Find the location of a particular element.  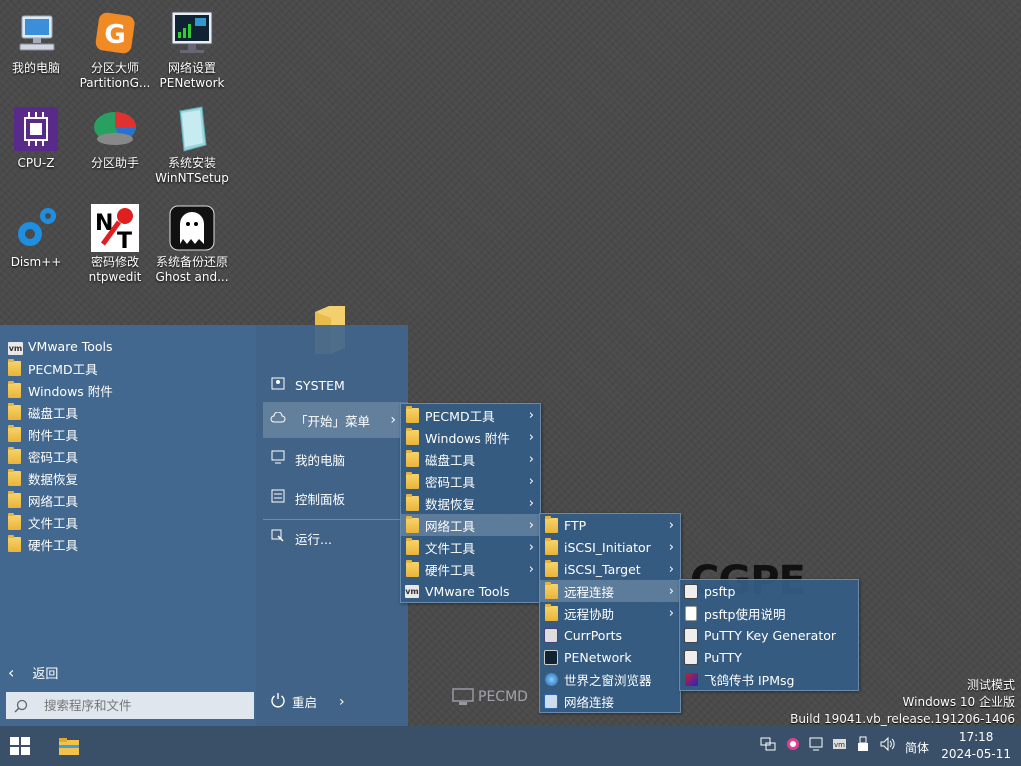

submenu-item: 数据恢复 › is located at coordinates (470, 503).